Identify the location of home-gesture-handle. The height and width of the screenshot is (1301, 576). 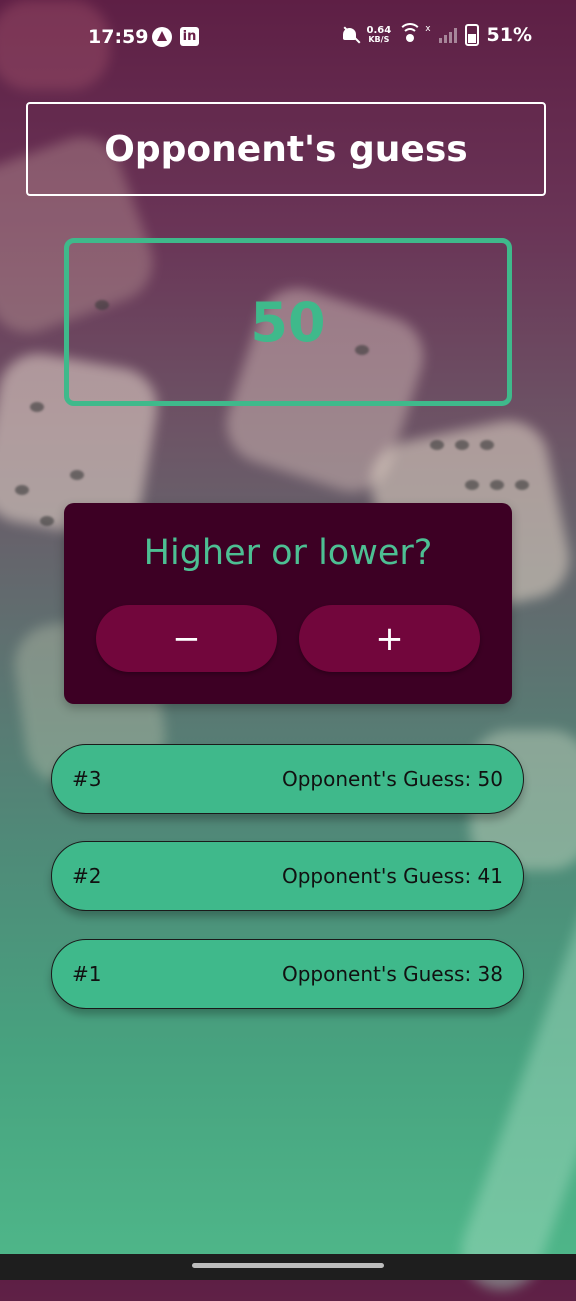
(288, 1265).